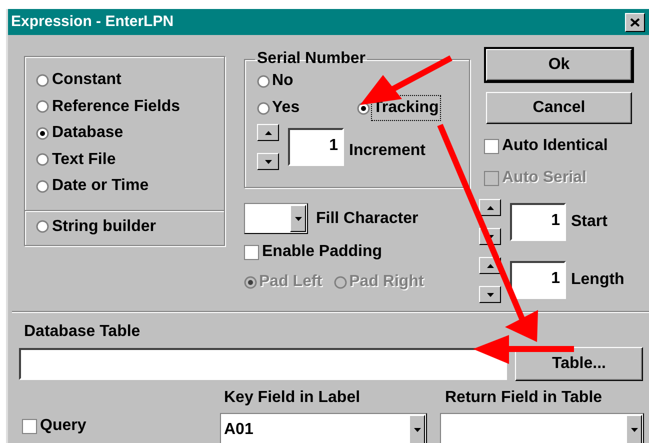 Image resolution: width=649 pixels, height=443 pixels. Describe the element at coordinates (84, 160) in the screenshot. I see `option-label: Text File` at that location.